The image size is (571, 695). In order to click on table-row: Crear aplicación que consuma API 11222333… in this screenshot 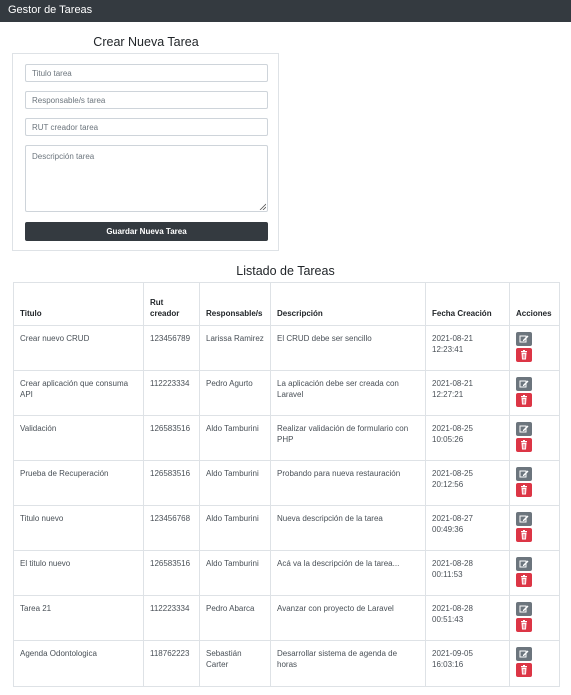, I will do `click(286, 393)`.